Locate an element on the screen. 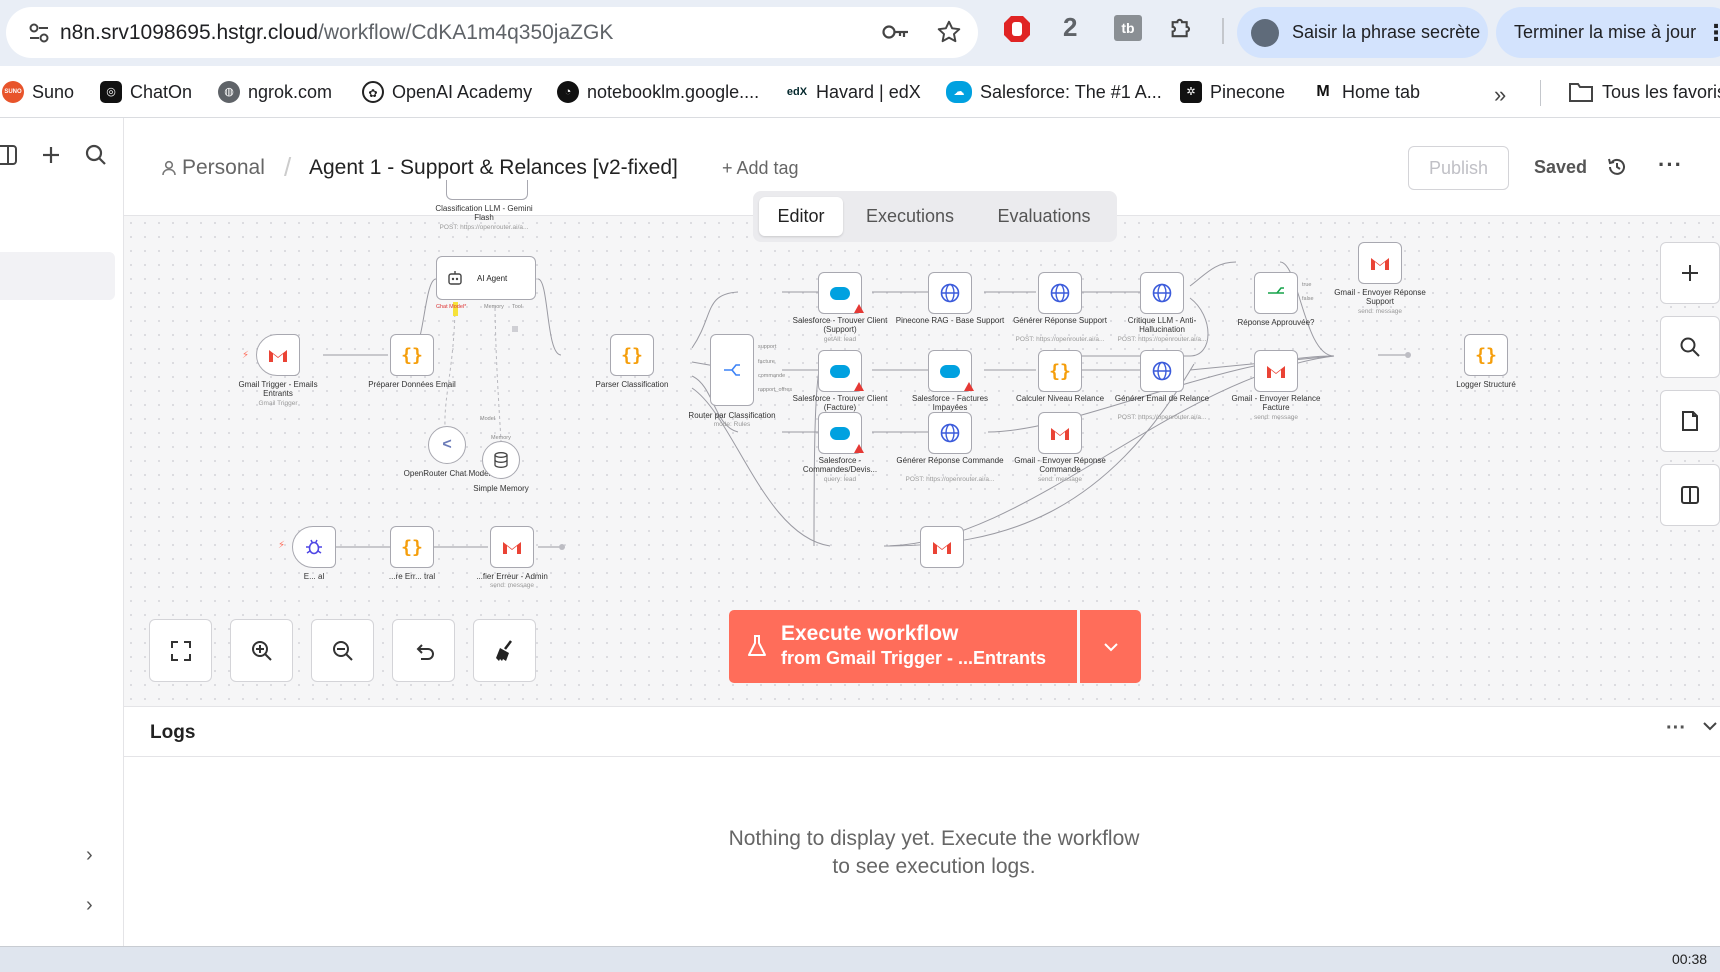  openrouter-icon: < is located at coordinates (447, 444).